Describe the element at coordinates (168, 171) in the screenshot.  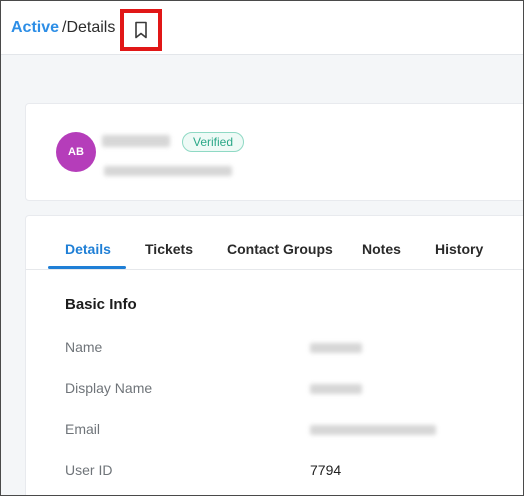
I see `profile-email-redacted` at that location.